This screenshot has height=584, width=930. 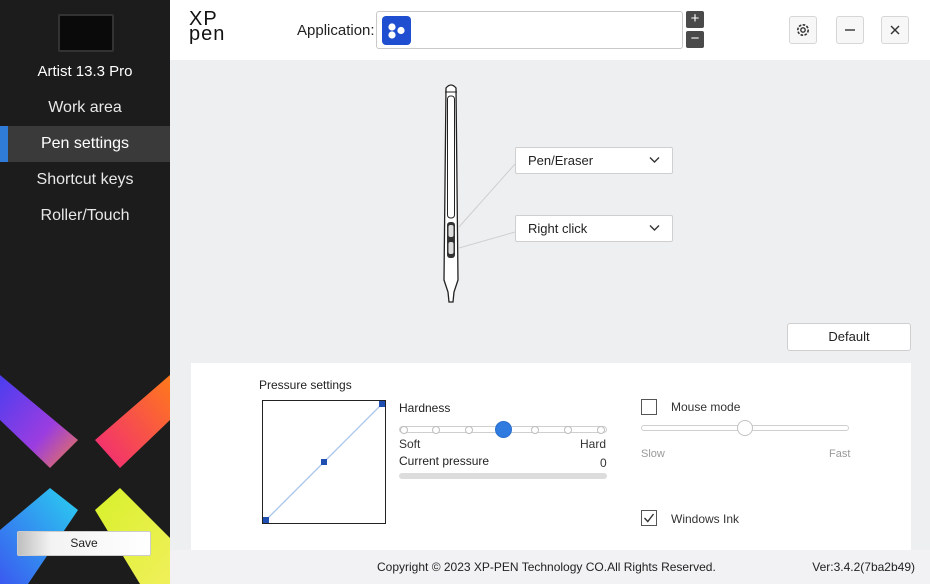 I want to click on hard-label: Hard, so click(x=593, y=444).